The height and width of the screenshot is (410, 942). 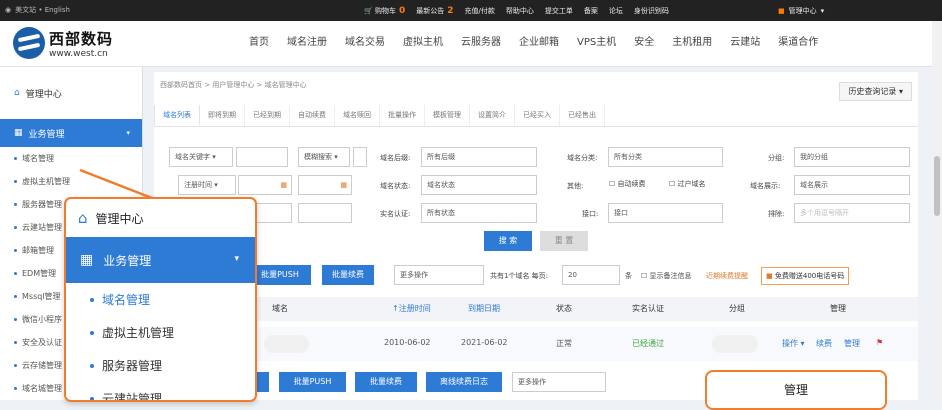 I want to click on calendar-icon: ▦, so click(x=343, y=185).